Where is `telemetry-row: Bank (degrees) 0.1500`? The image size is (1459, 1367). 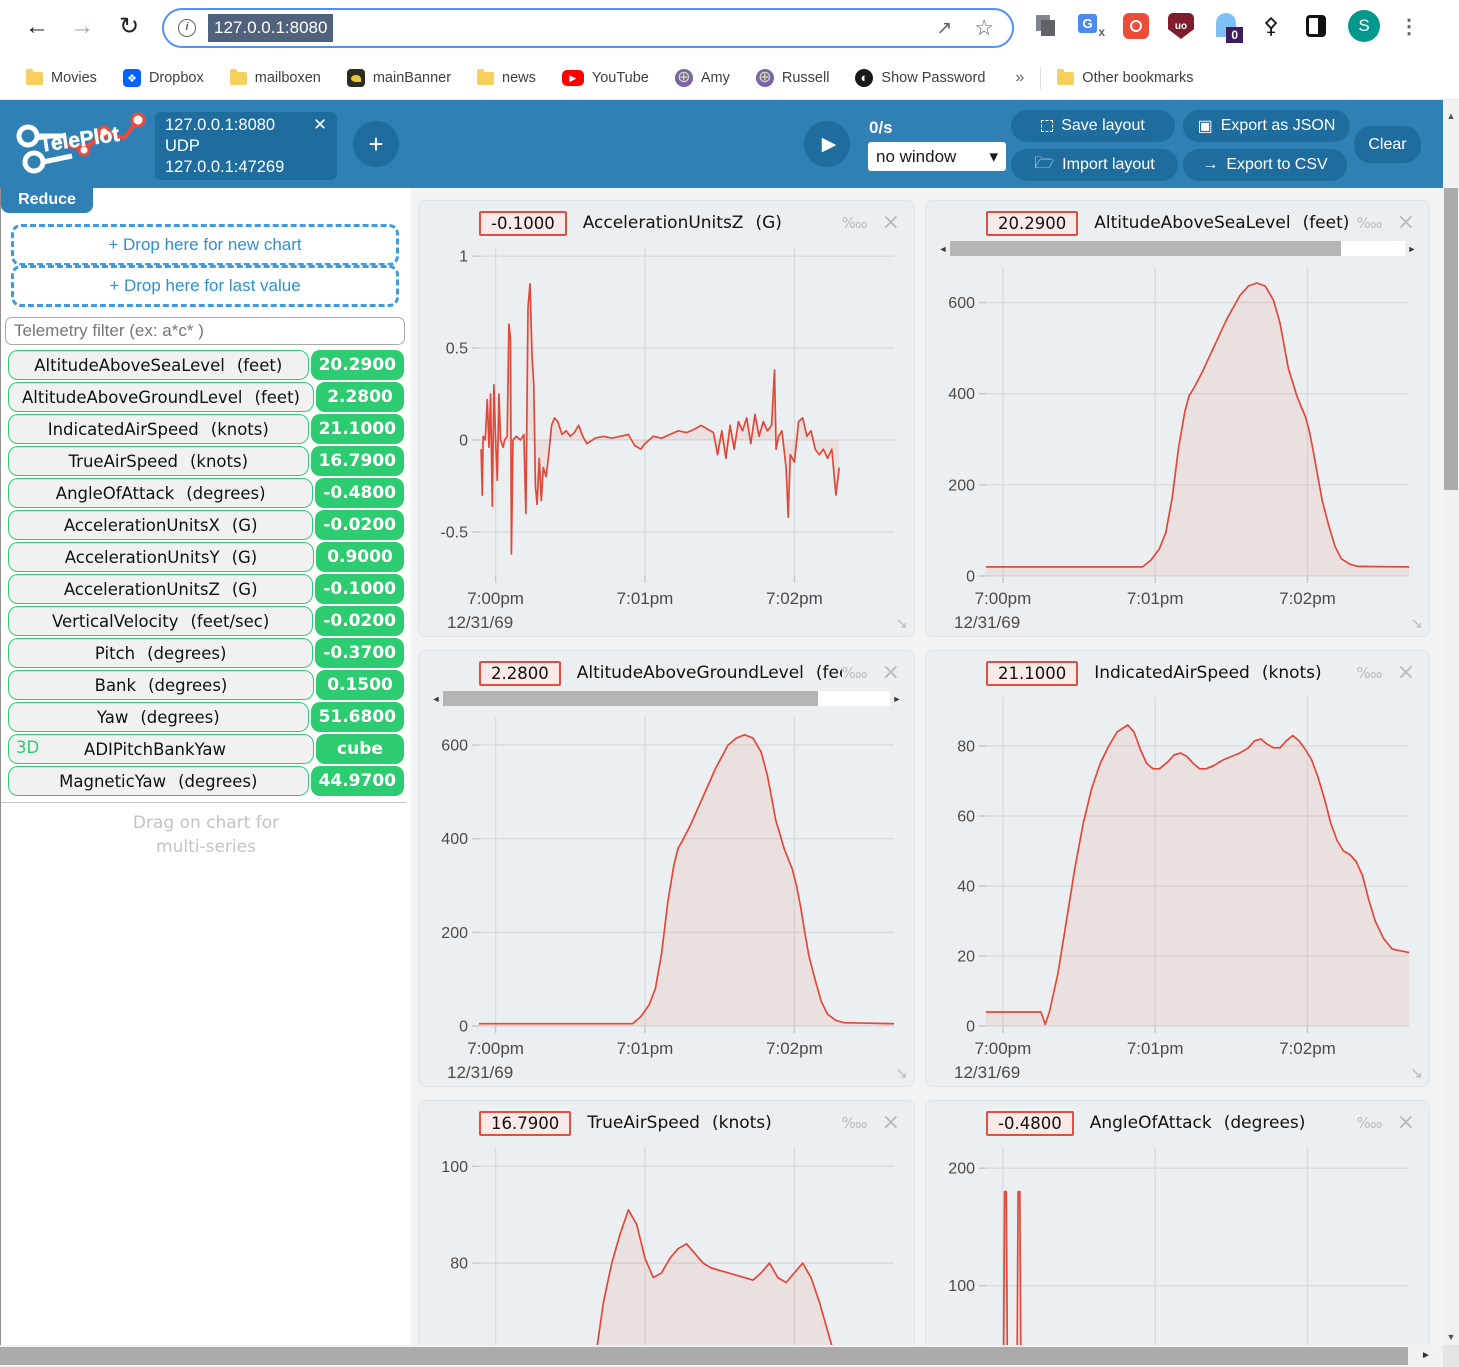 telemetry-row: Bank (degrees) 0.1500 is located at coordinates (206, 685).